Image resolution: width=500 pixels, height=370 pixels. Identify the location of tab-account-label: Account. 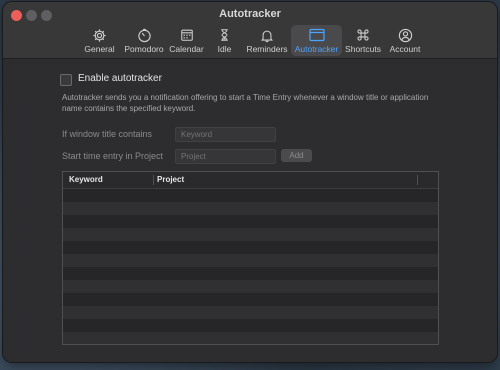
(405, 49).